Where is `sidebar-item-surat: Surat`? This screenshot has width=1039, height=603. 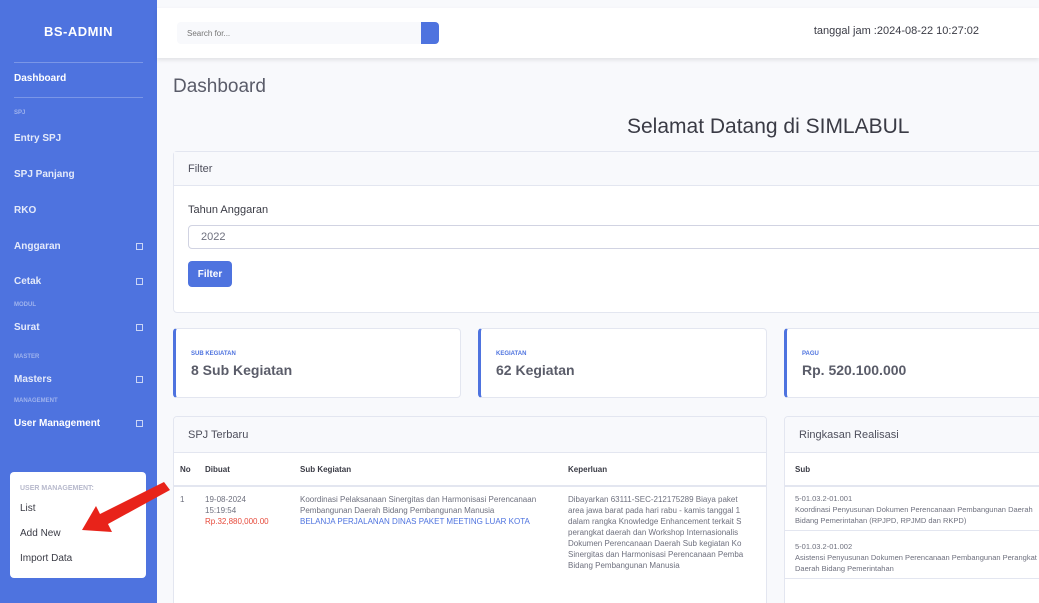 sidebar-item-surat: Surat is located at coordinates (78, 327).